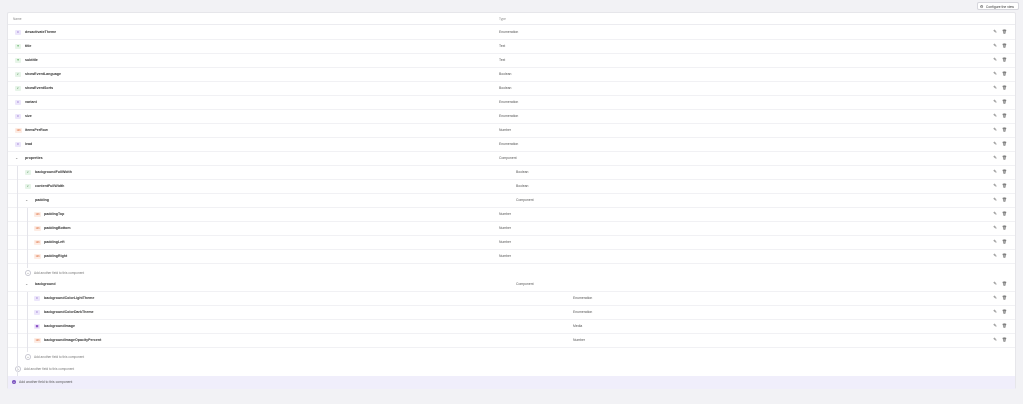 The image size is (1023, 404). Describe the element at coordinates (511, 159) in the screenshot. I see `field-row-properties: ⌄ properties Component ✎ 🗑` at that location.